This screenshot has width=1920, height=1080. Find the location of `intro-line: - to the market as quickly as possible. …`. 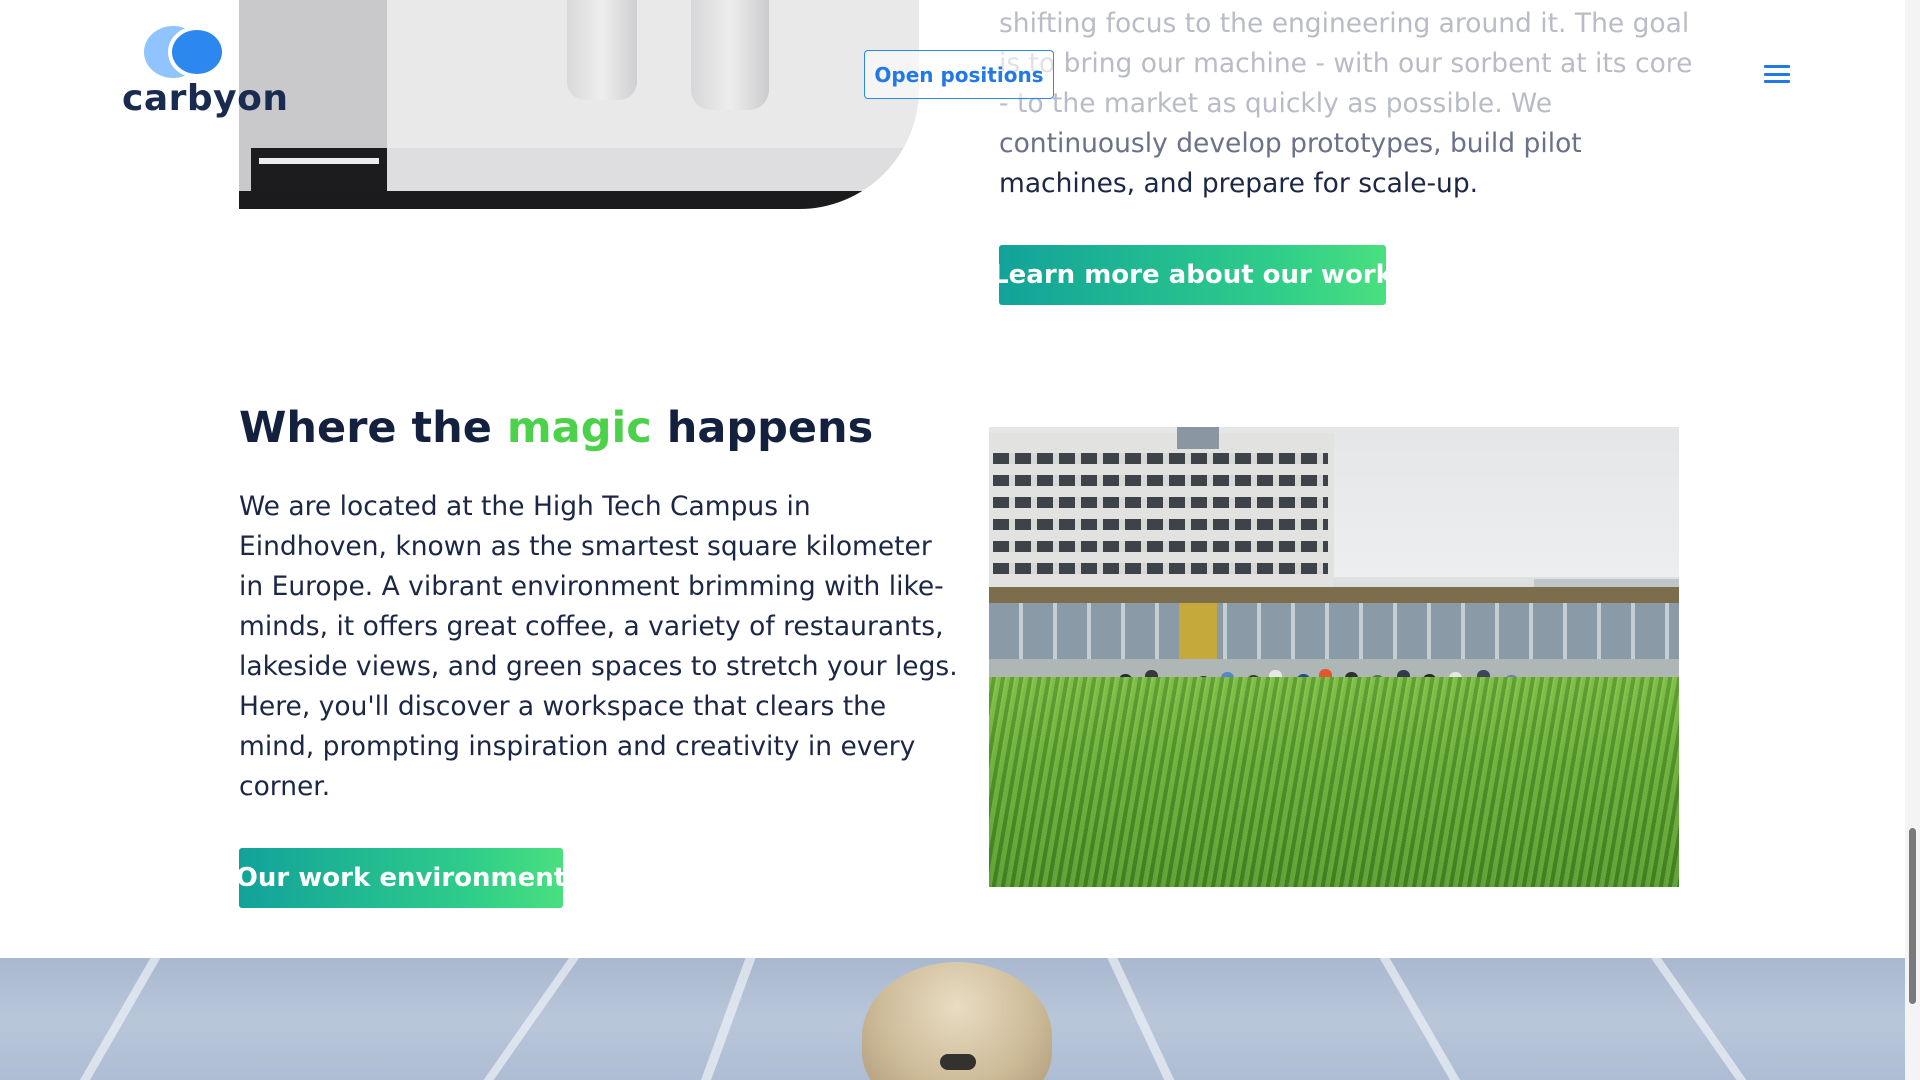

intro-line: - to the market as quickly as possible. … is located at coordinates (1275, 103).